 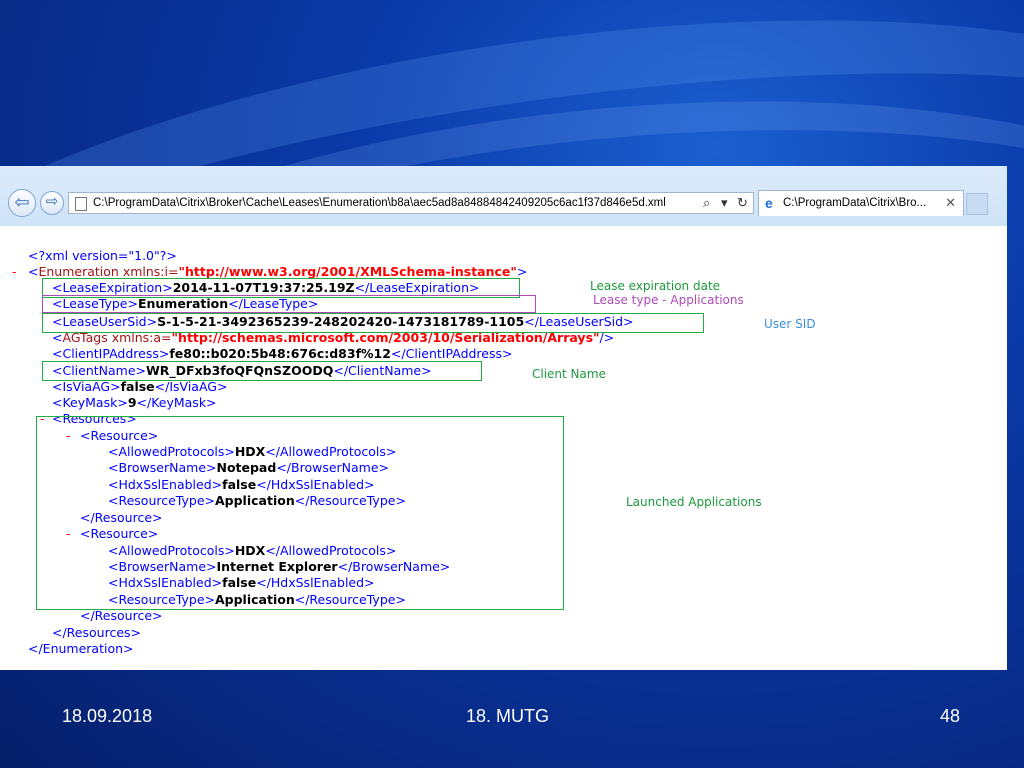 What do you see at coordinates (81, 648) in the screenshot?
I see `enumeration-close-tag: </Enumeration>` at bounding box center [81, 648].